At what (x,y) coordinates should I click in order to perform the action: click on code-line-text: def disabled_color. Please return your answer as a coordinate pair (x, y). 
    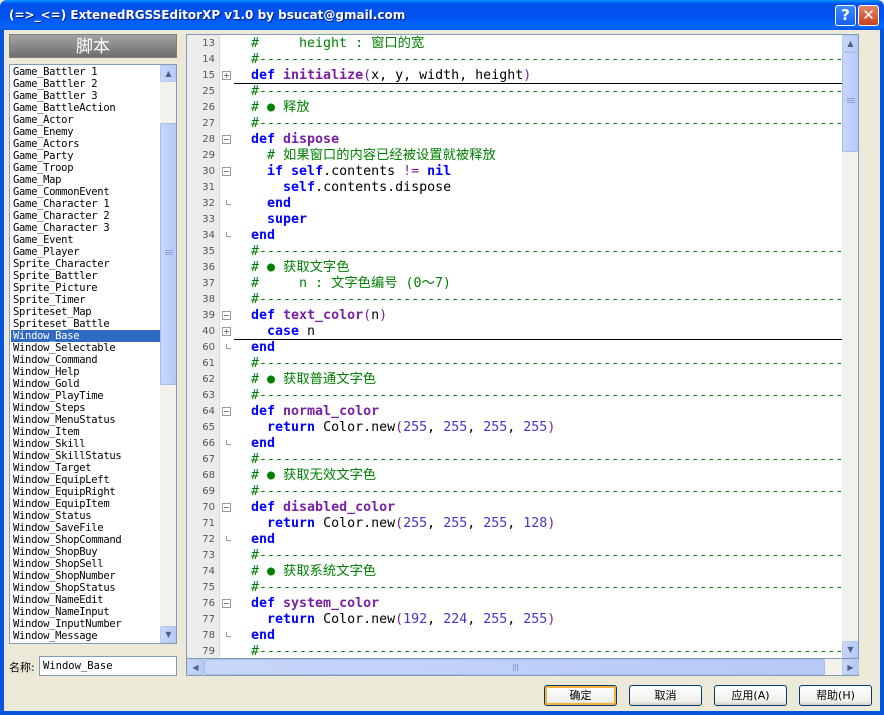
    Looking at the image, I should click on (323, 508).